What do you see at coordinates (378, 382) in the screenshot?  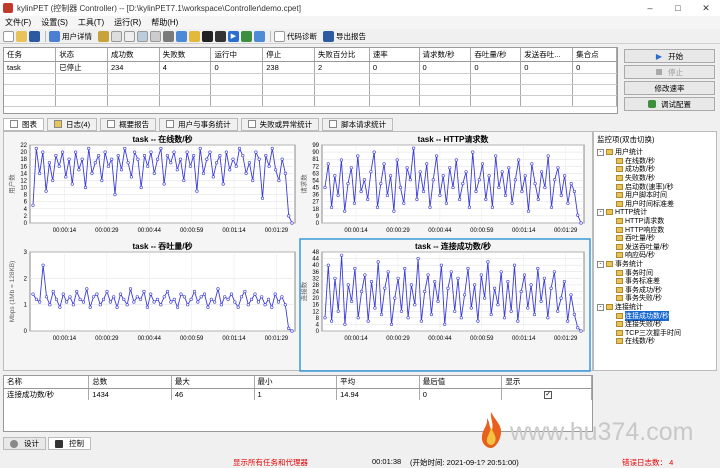 I see `column-header: 平均` at bounding box center [378, 382].